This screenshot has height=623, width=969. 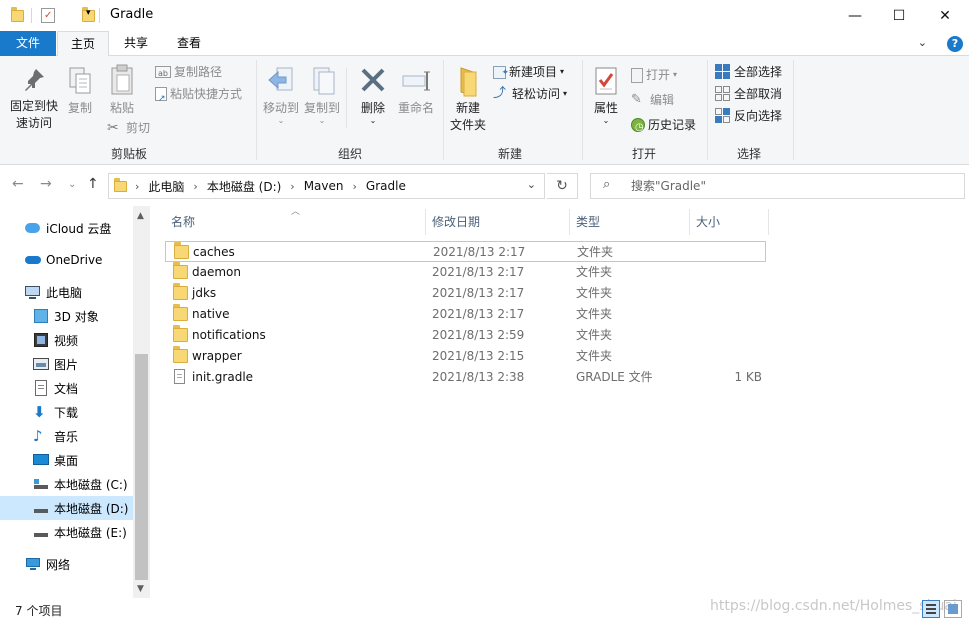 What do you see at coordinates (467, 125) in the screenshot?
I see `new-folder-label-2: 文件夹` at bounding box center [467, 125].